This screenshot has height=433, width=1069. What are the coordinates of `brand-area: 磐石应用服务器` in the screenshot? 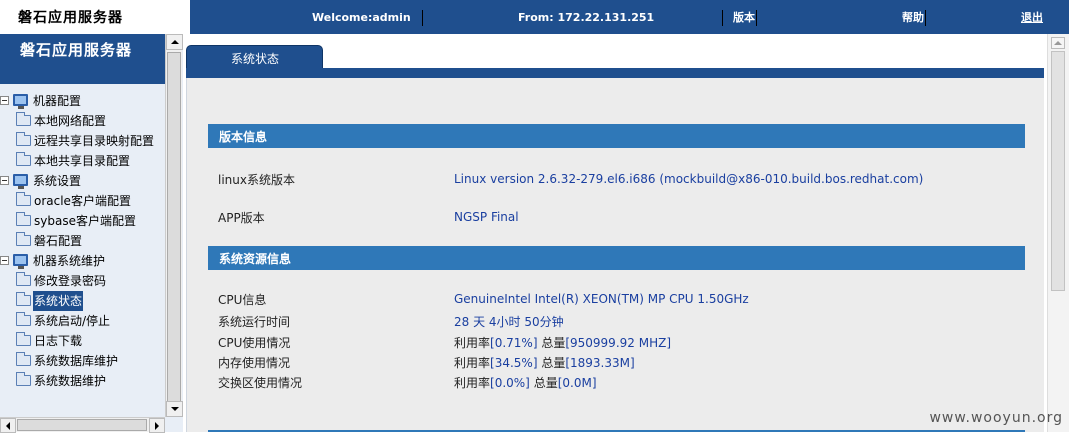 It's located at (95, 17).